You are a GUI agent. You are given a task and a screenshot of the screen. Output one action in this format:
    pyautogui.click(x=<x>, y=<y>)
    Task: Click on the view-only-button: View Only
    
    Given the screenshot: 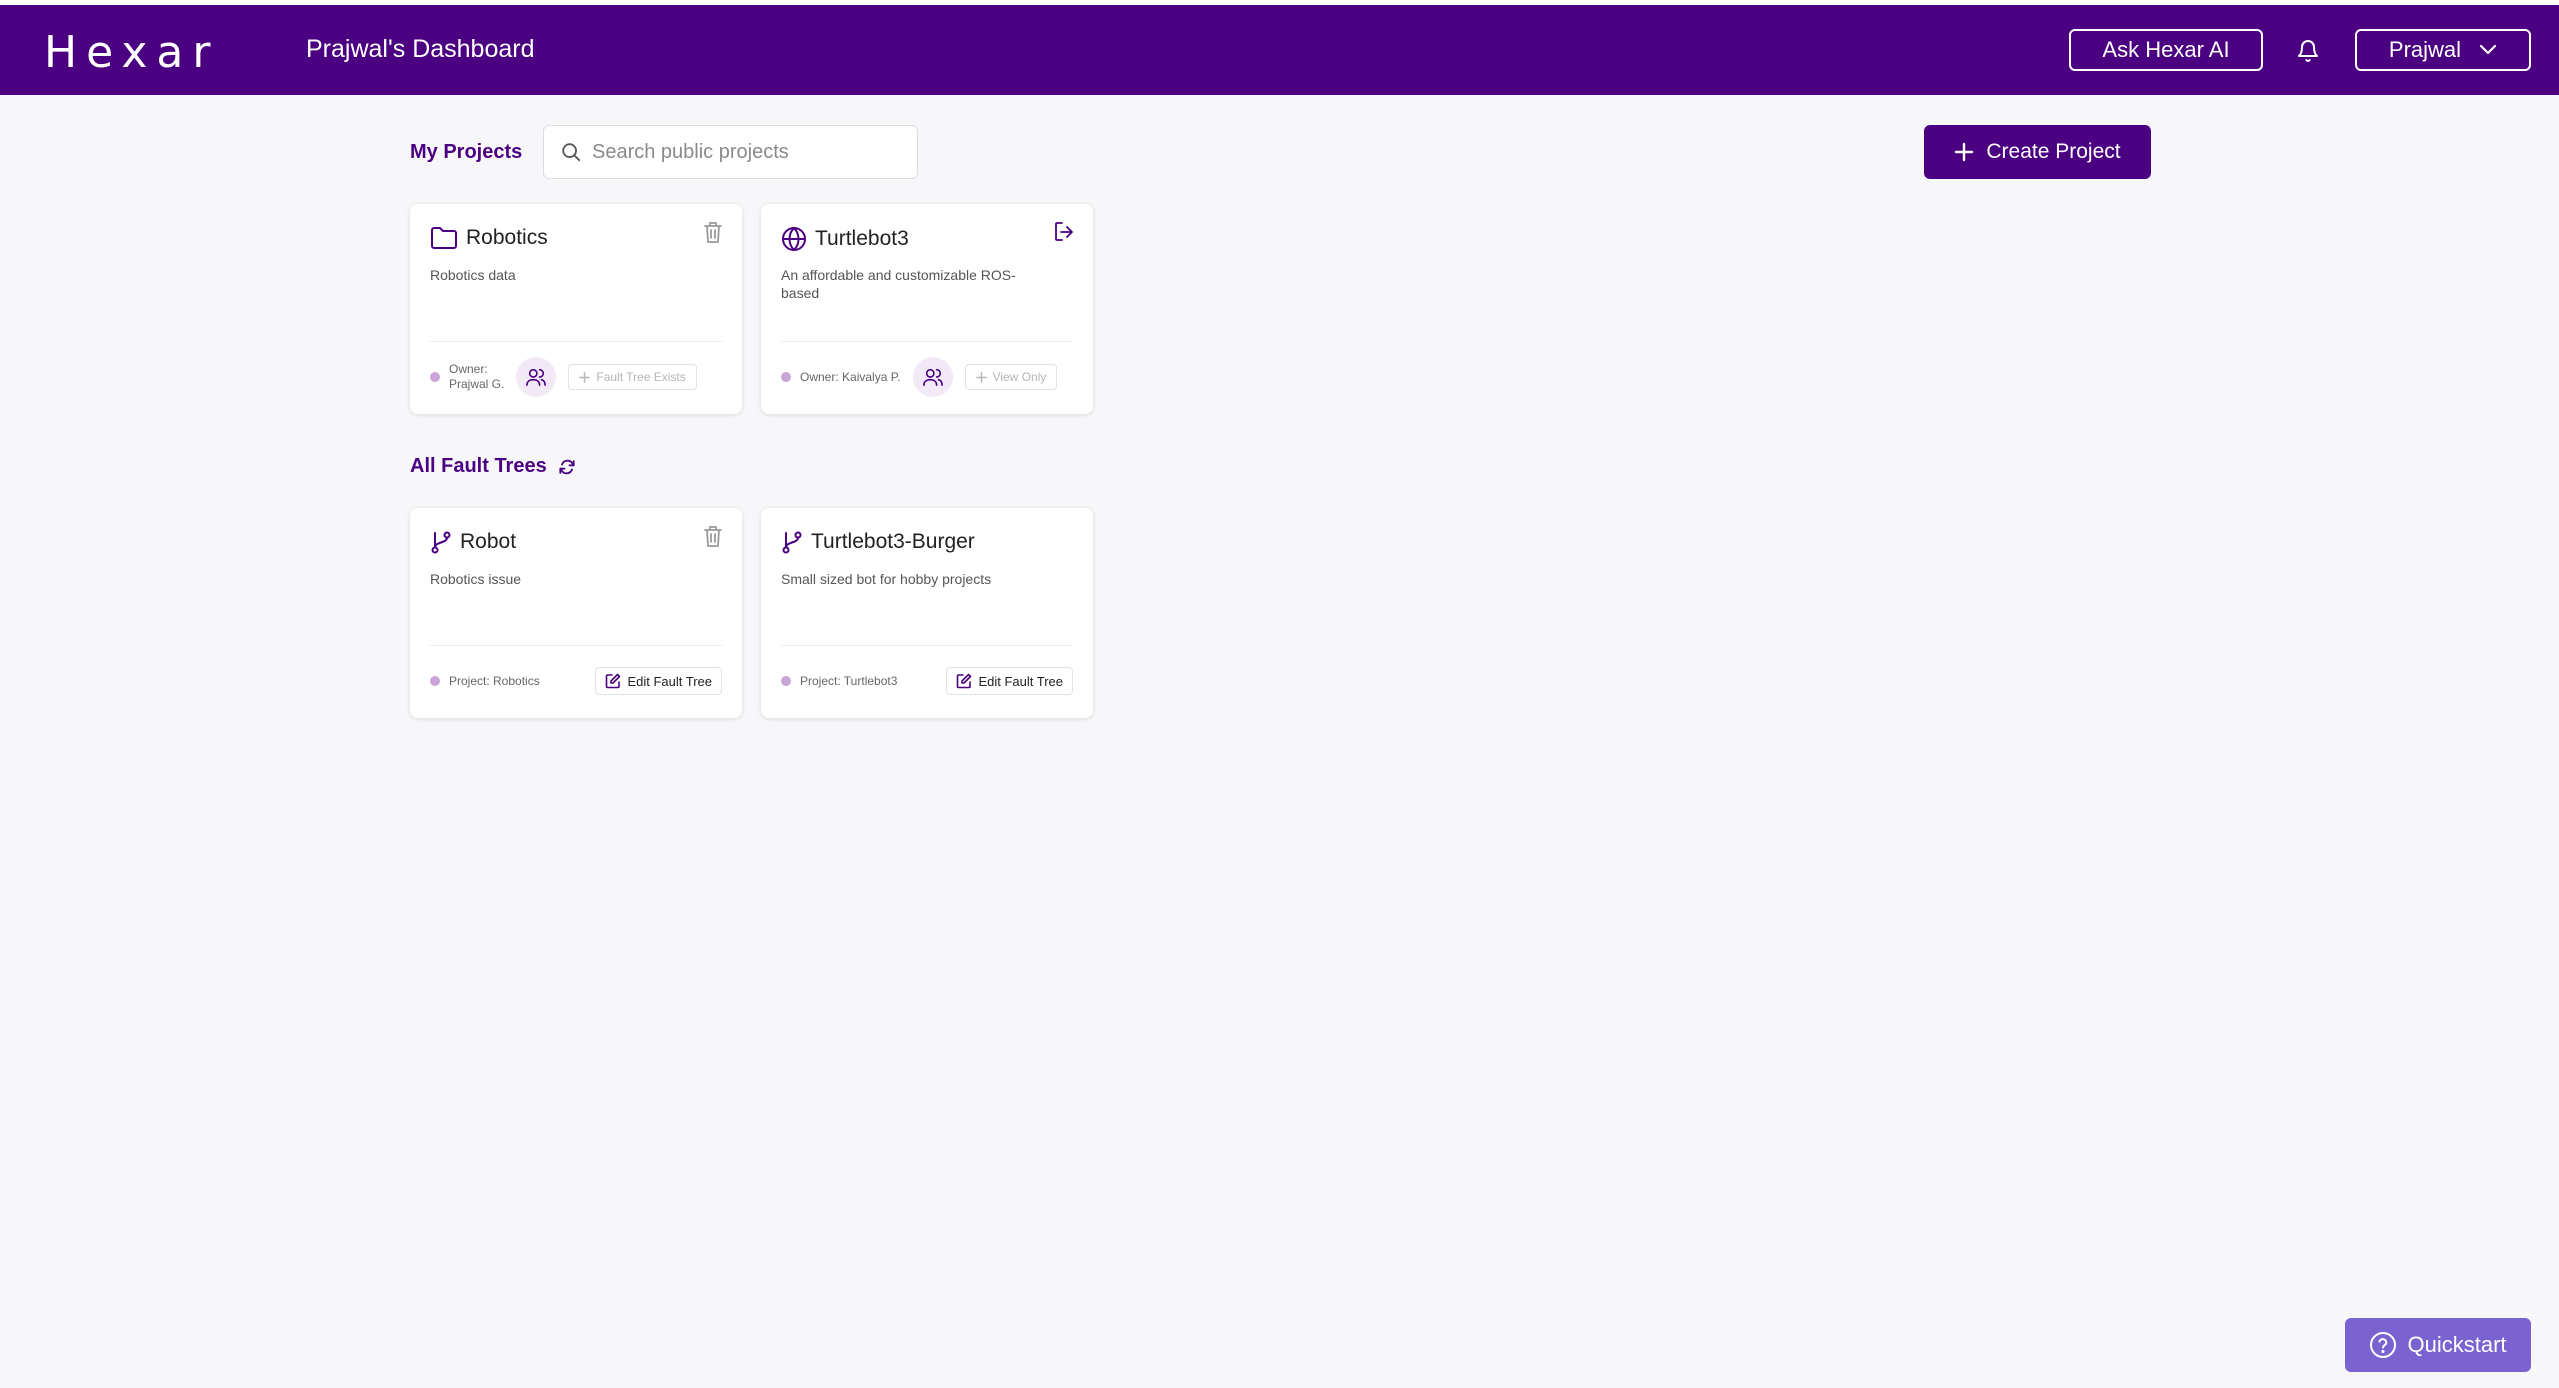 What is the action you would take?
    pyautogui.click(x=1011, y=377)
    